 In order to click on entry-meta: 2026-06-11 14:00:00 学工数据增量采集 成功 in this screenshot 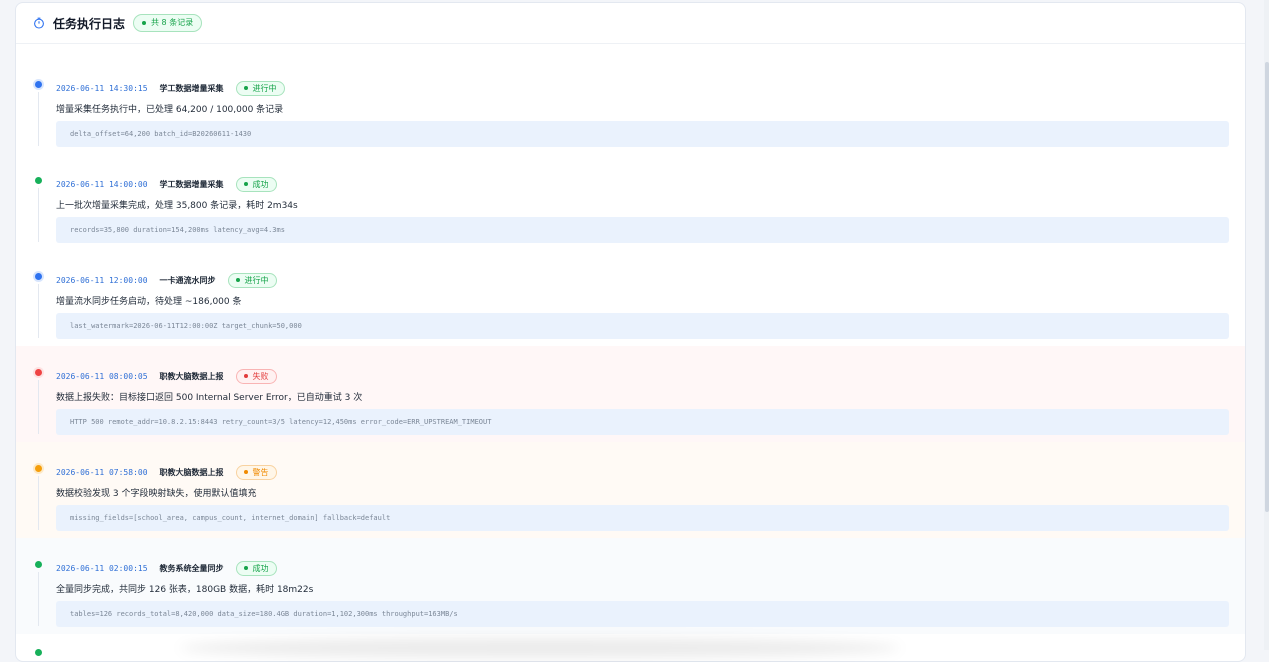, I will do `click(166, 184)`.